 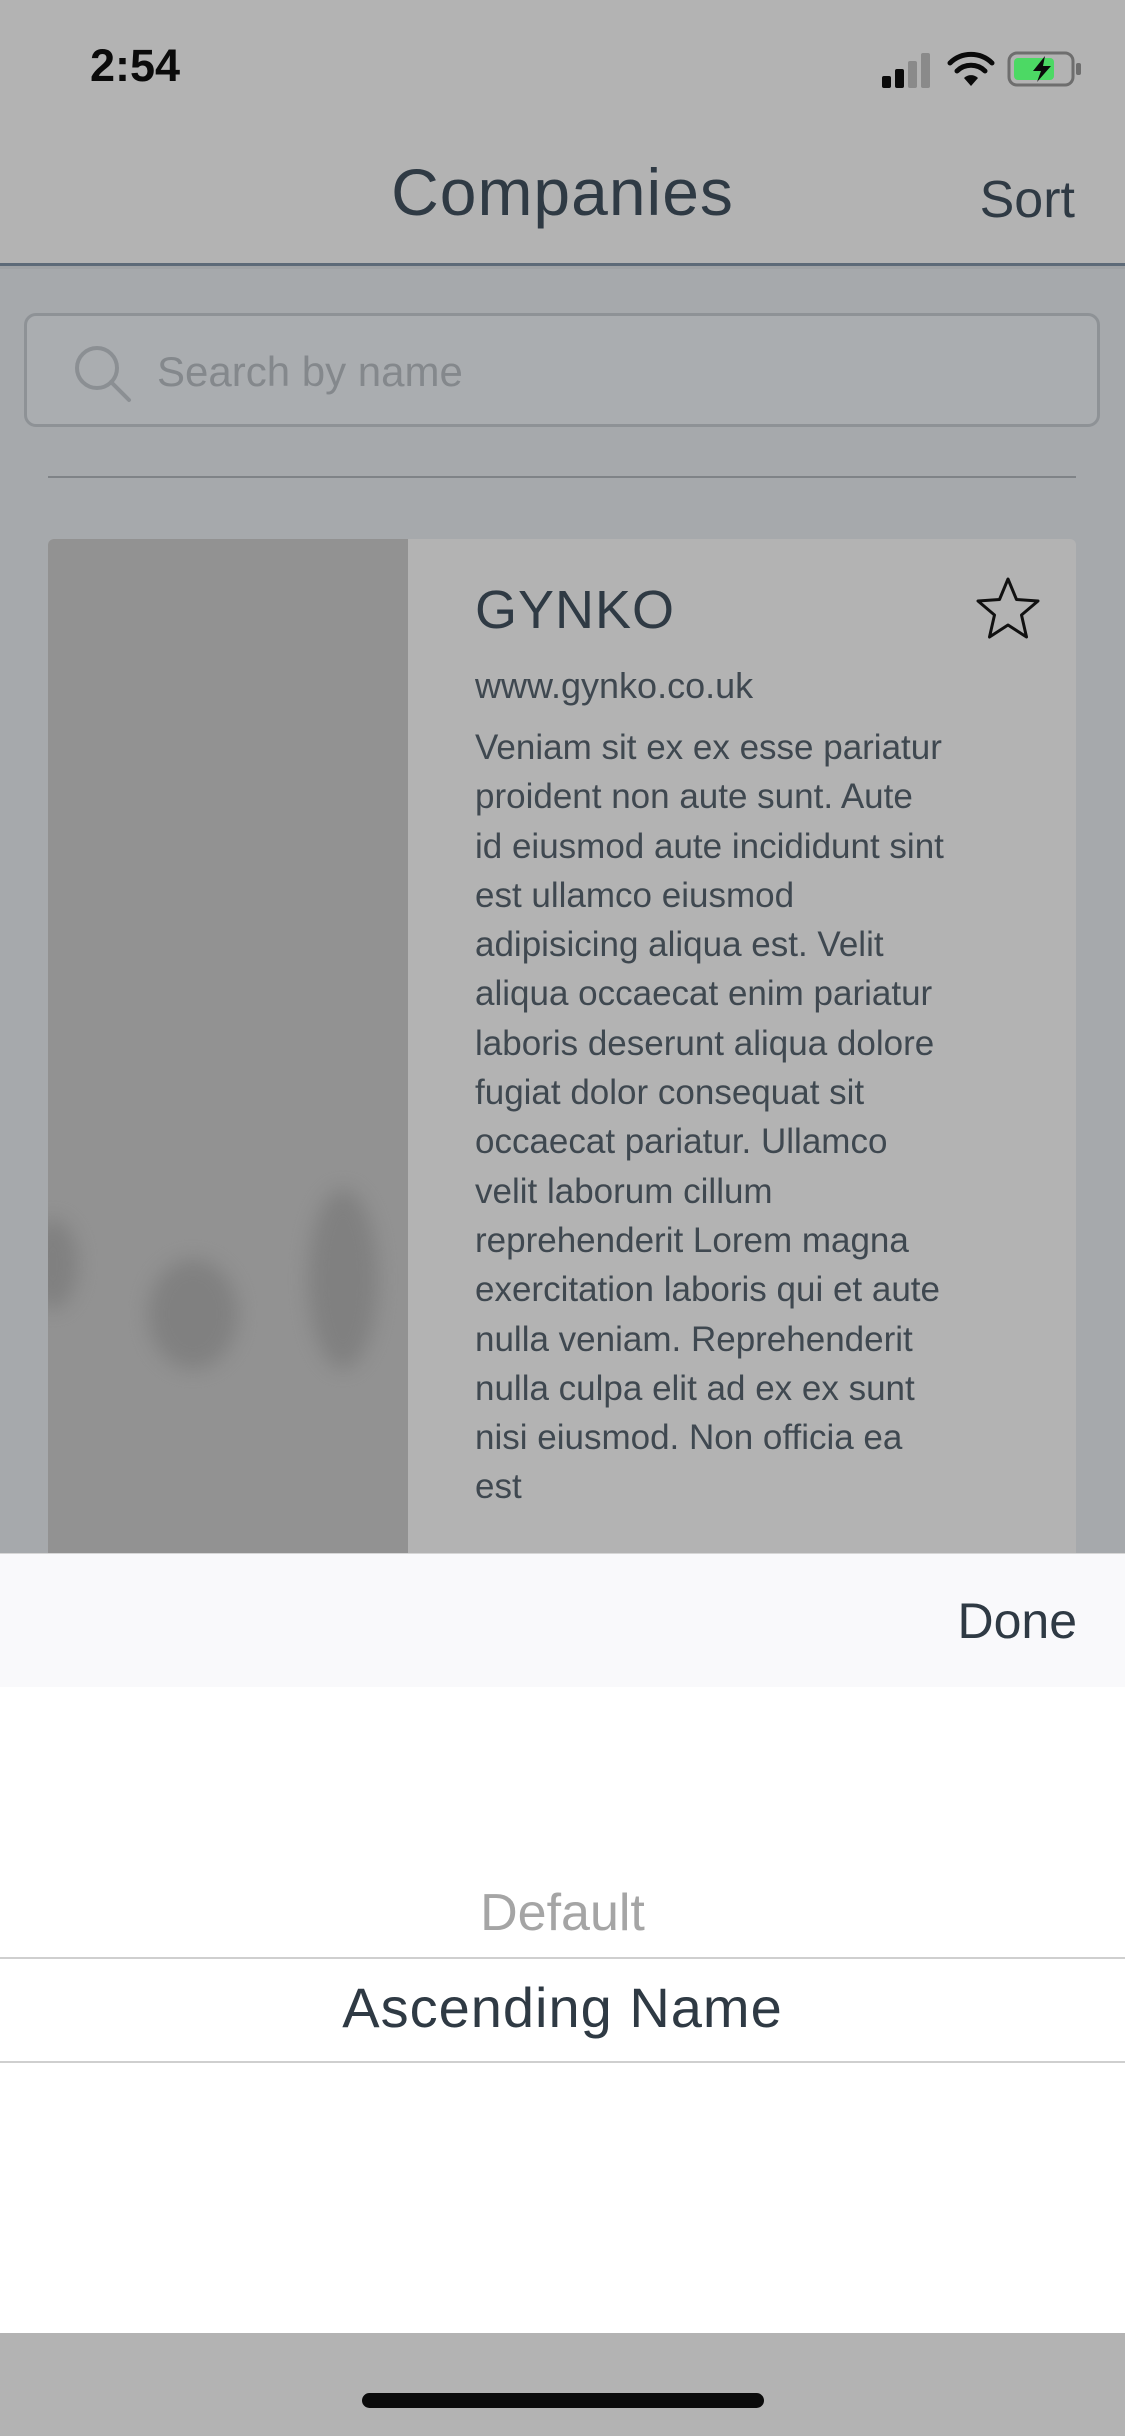 I want to click on done-button: Done, so click(x=1017, y=1621).